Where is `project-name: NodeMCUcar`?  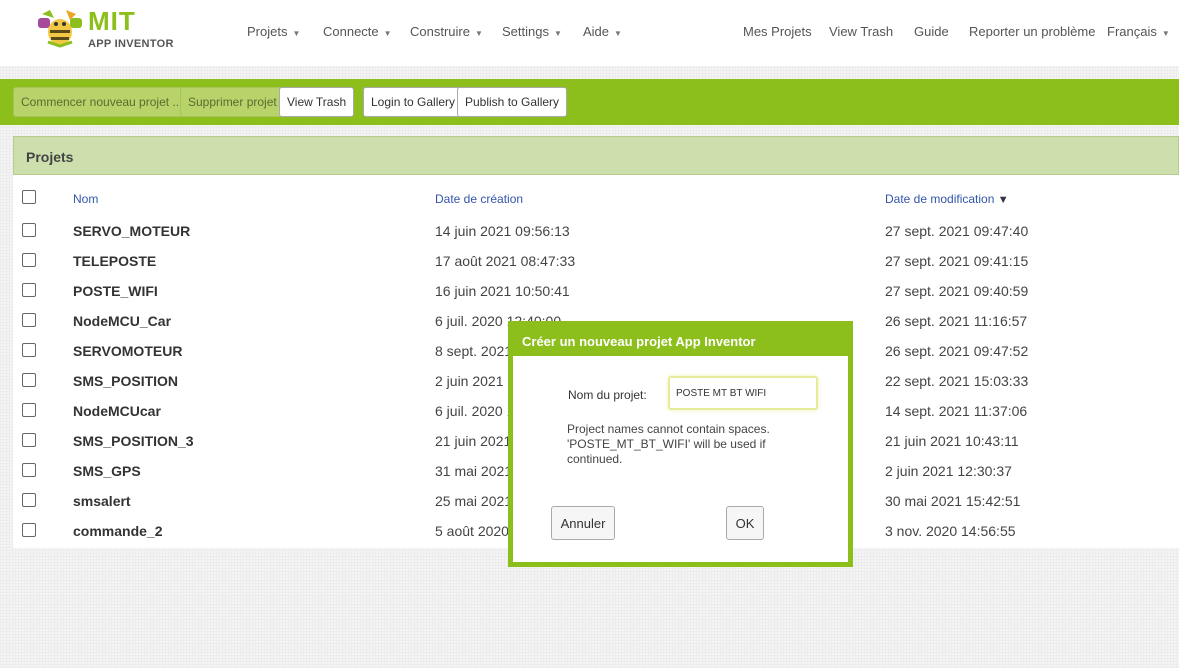 project-name: NodeMCUcar is located at coordinates (117, 411).